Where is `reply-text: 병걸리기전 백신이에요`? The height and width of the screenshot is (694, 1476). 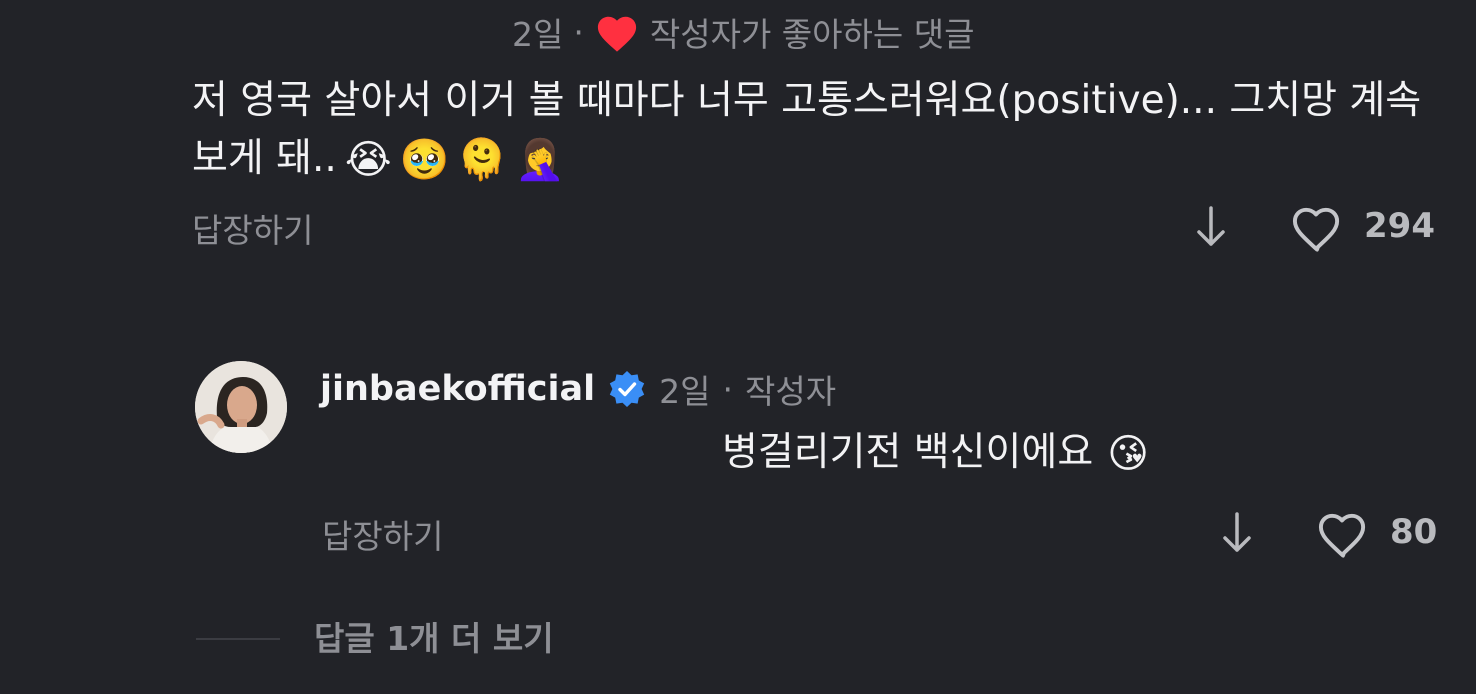
reply-text: 병걸리기전 백신이에요 is located at coordinates (908, 452).